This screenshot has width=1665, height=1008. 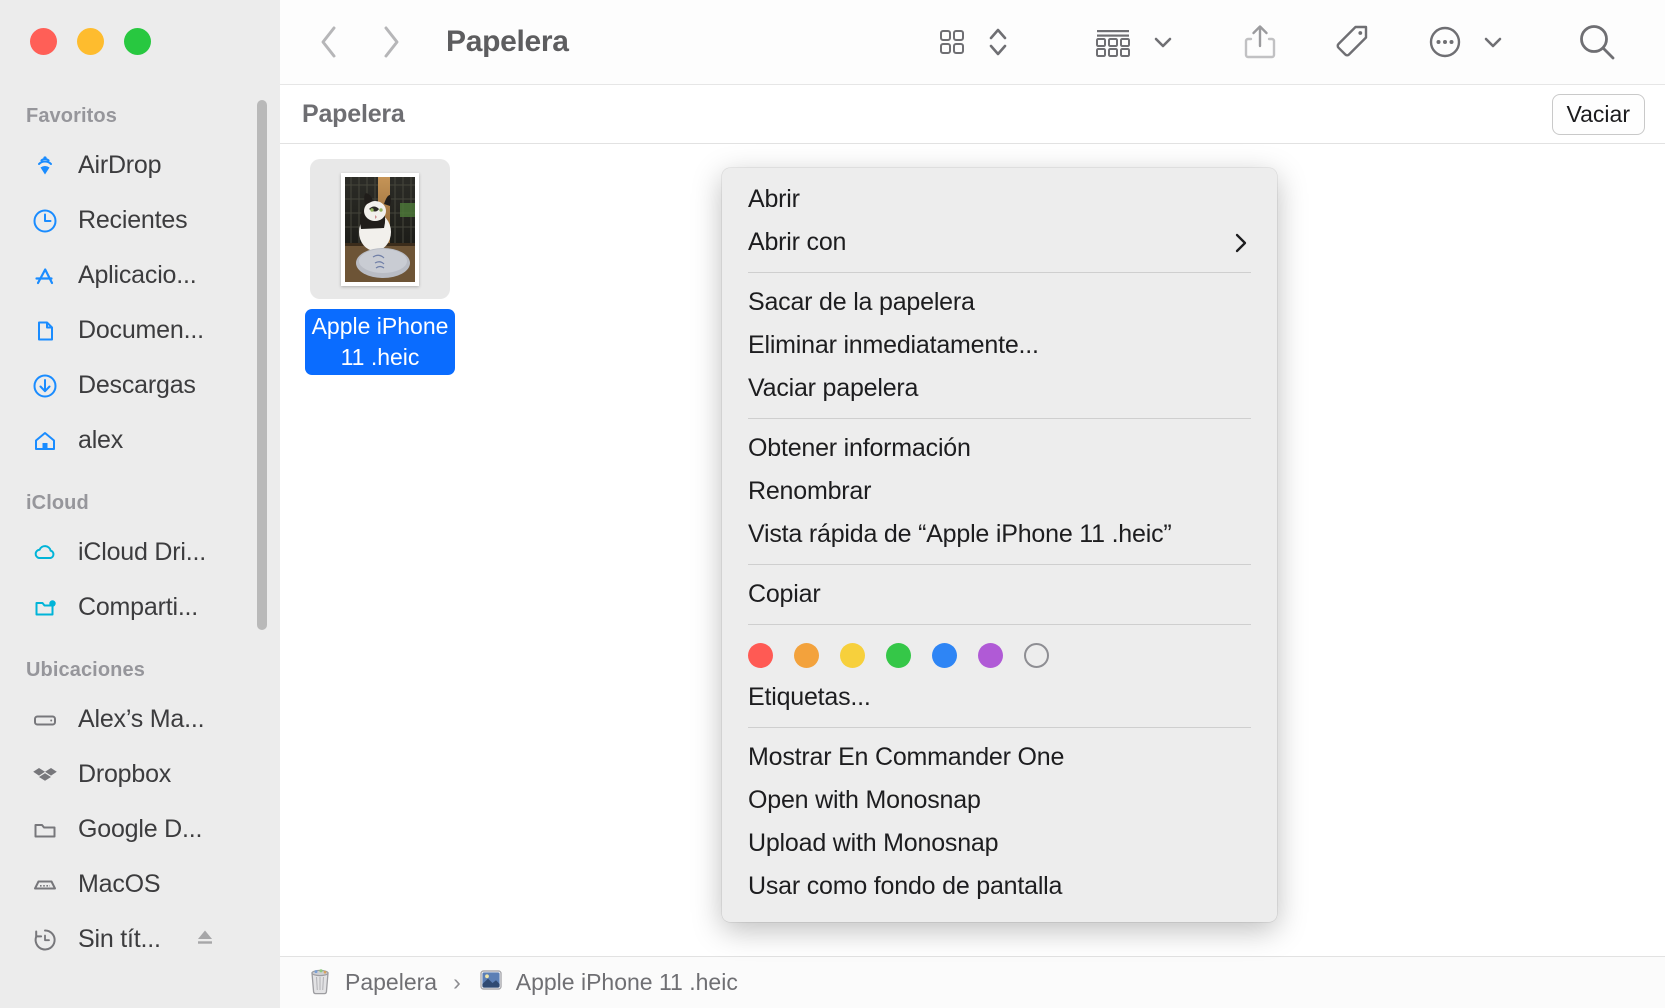 What do you see at coordinates (133, 220) in the screenshot?
I see `sidebar-item-label: Recientes` at bounding box center [133, 220].